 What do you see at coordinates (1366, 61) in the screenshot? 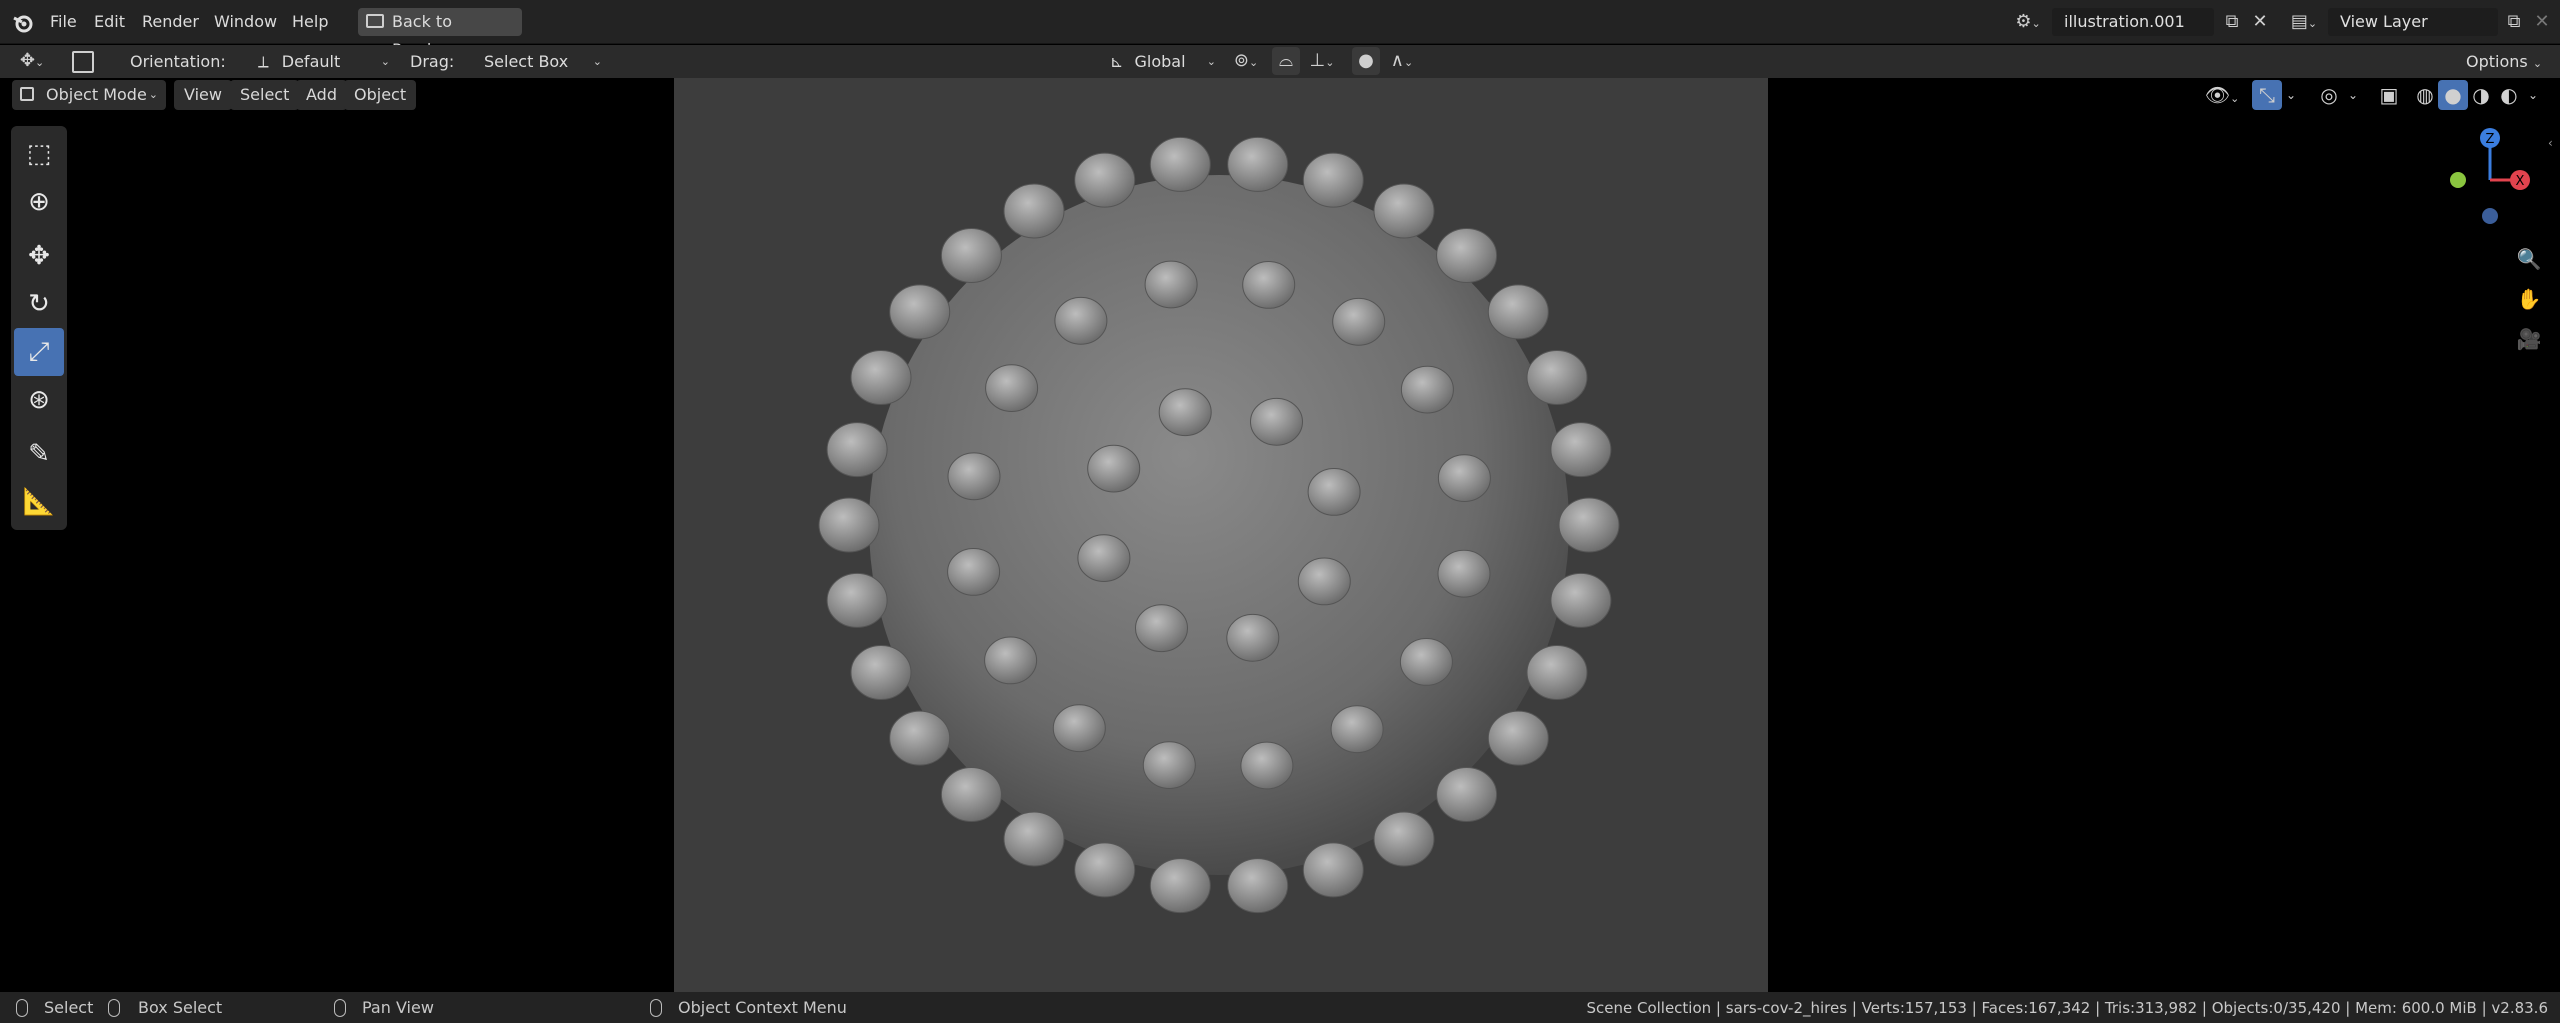
I see `proportional-edit-icon: ●` at bounding box center [1366, 61].